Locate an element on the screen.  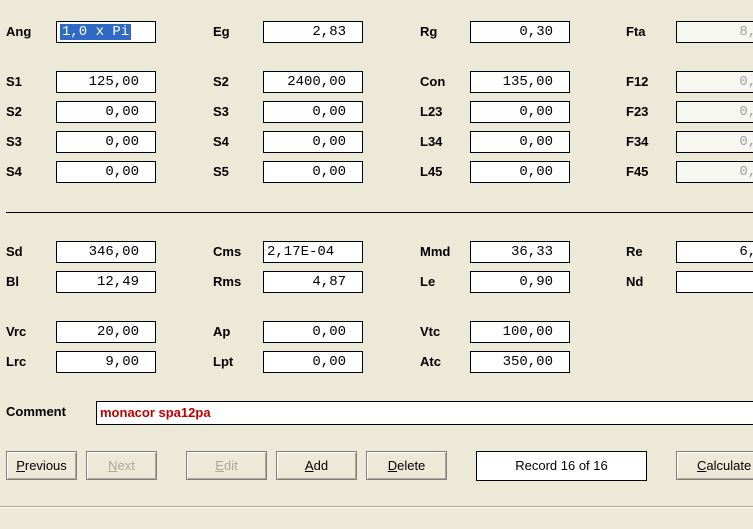
s4-field: 0,00 is located at coordinates (106, 172).